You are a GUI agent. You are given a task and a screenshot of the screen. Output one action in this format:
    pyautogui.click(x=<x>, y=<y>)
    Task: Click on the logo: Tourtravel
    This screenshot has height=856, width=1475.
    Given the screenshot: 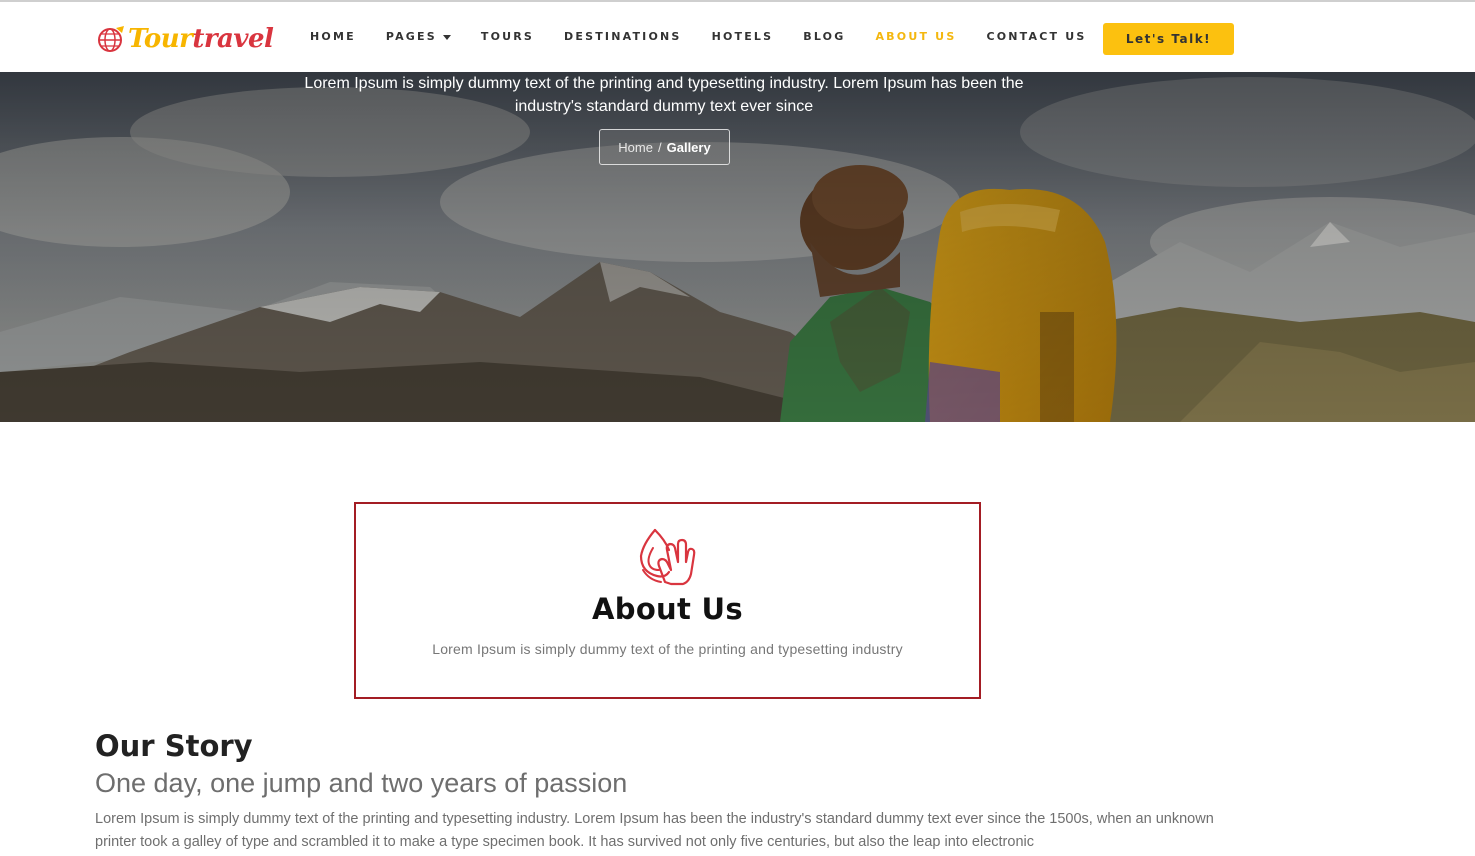 What is the action you would take?
    pyautogui.click(x=185, y=39)
    